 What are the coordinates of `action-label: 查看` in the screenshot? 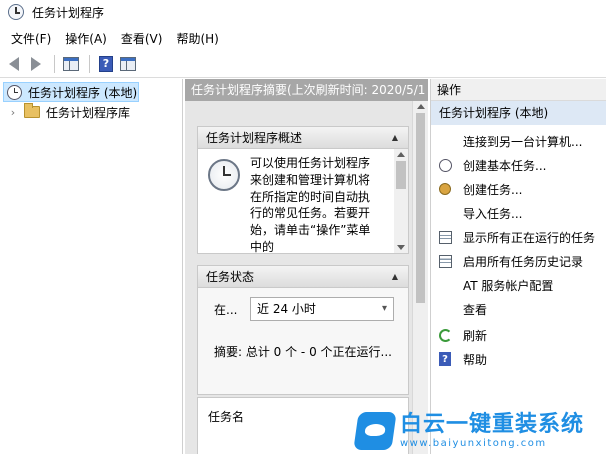 It's located at (475, 309).